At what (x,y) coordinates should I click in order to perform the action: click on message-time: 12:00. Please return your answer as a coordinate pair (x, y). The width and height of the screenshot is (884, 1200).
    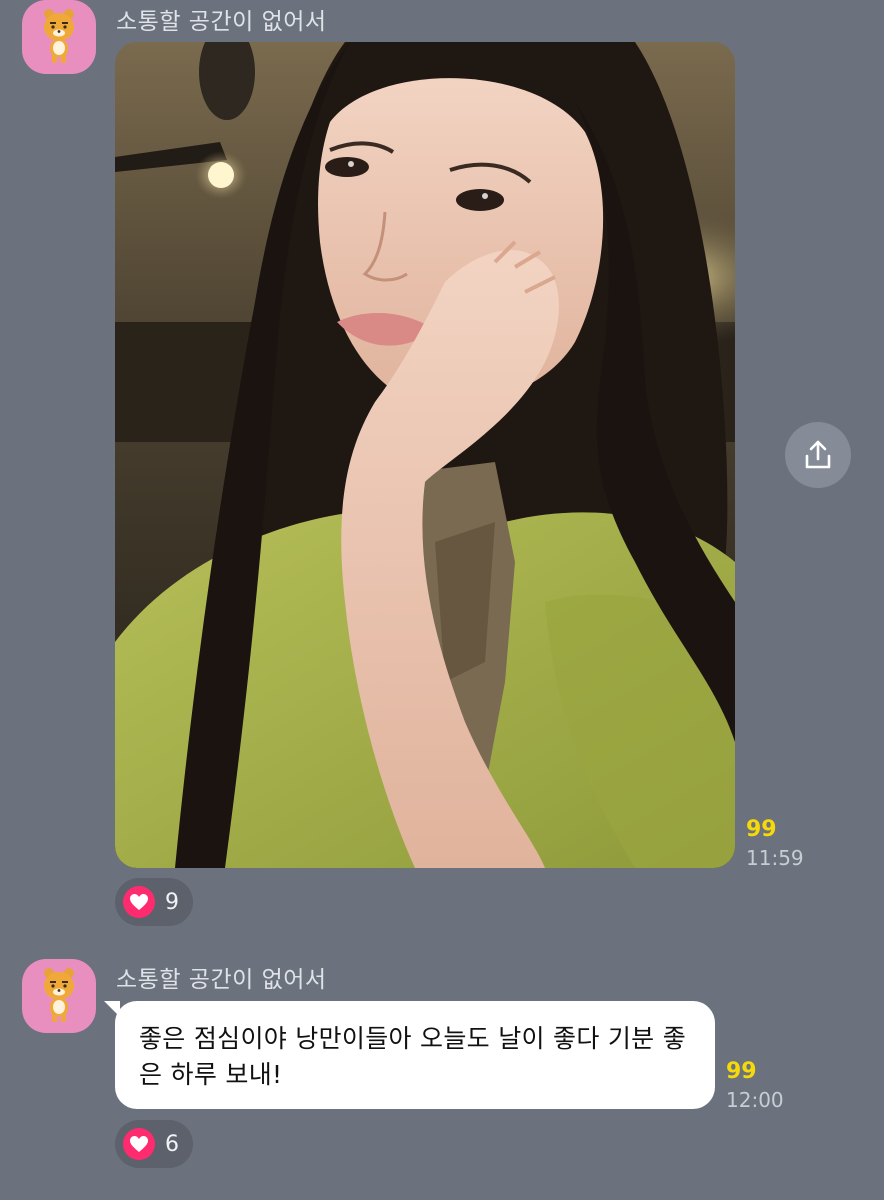
    Looking at the image, I should click on (755, 1100).